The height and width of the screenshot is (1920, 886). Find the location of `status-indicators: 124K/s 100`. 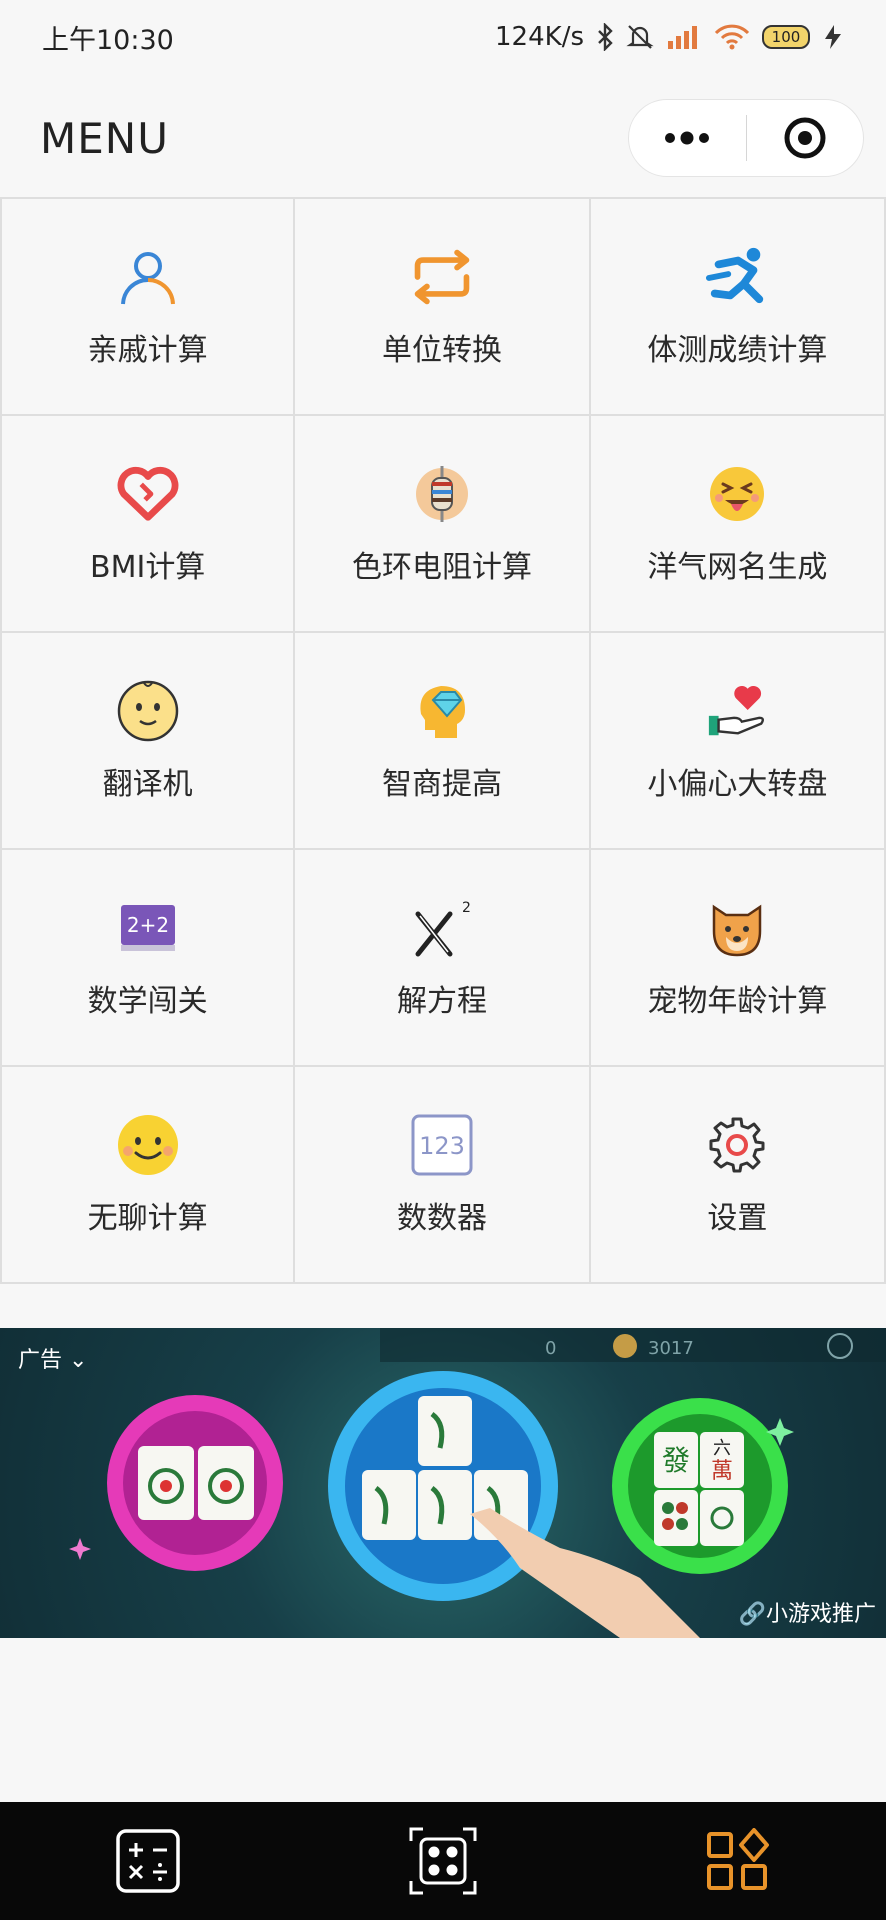

status-indicators: 124K/s 100 is located at coordinates (669, 37).